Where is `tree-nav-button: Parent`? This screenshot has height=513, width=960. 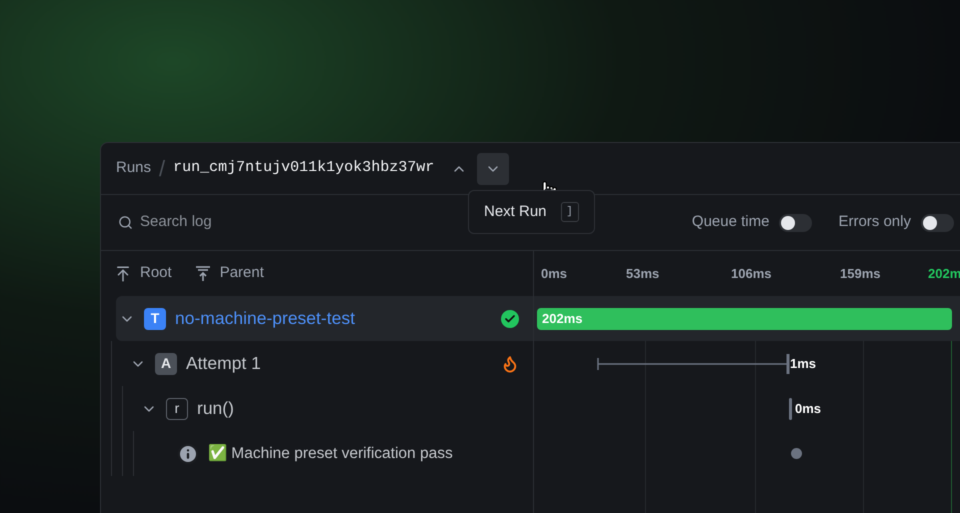
tree-nav-button: Parent is located at coordinates (229, 273).